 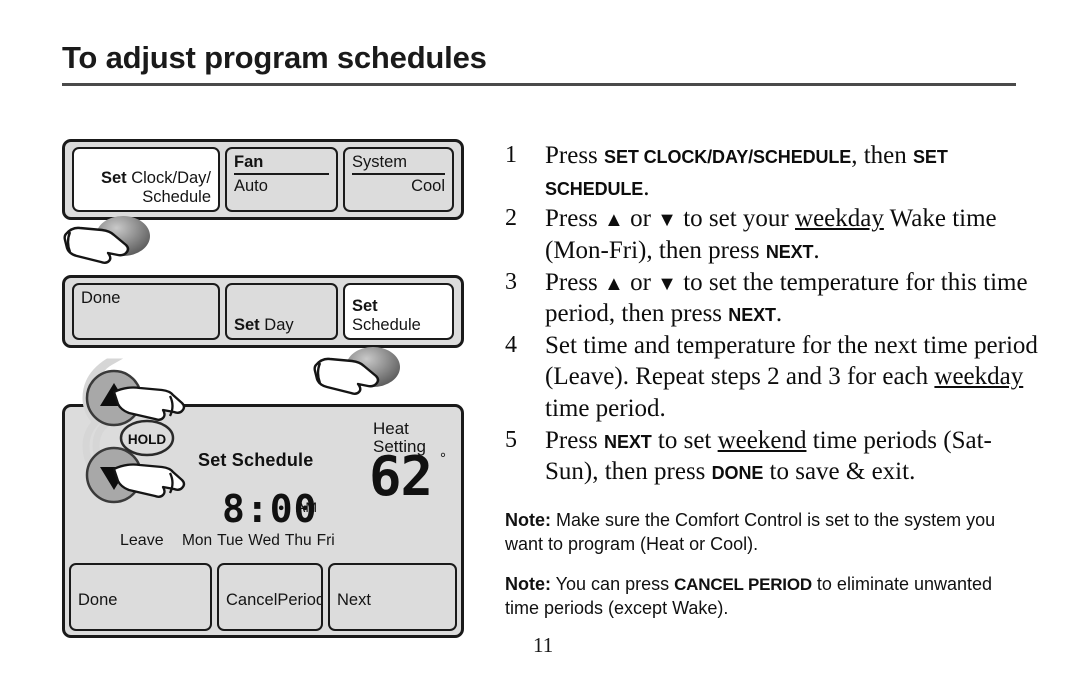 I want to click on step-number: 1, so click(x=511, y=155).